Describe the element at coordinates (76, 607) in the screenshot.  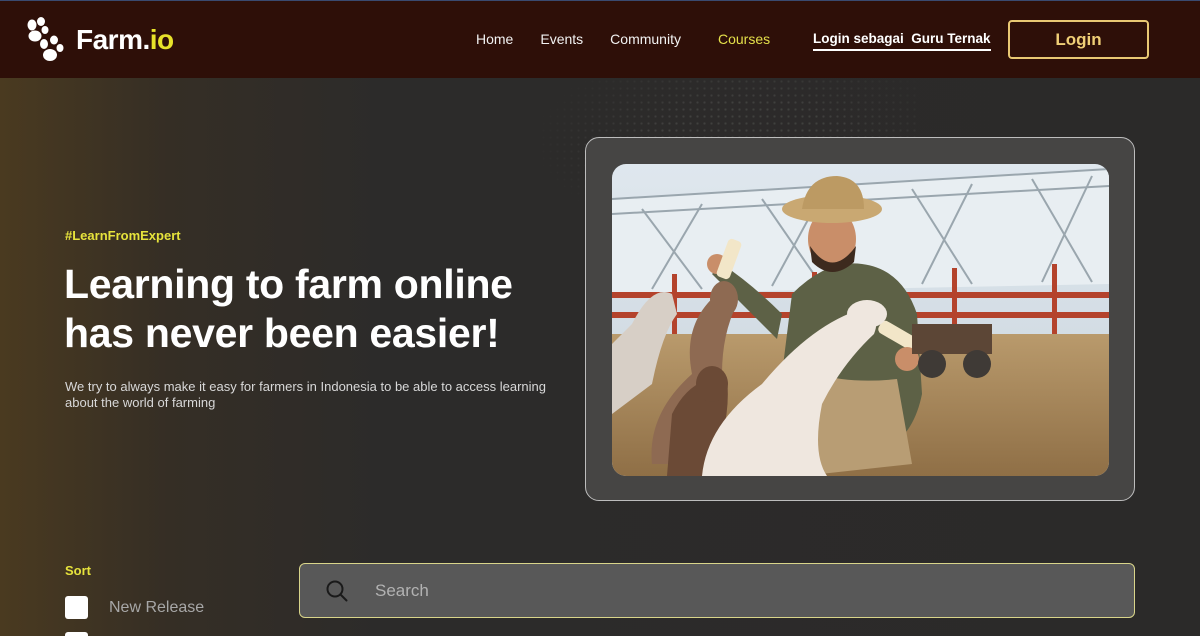
I see `new-release-checkbox` at that location.